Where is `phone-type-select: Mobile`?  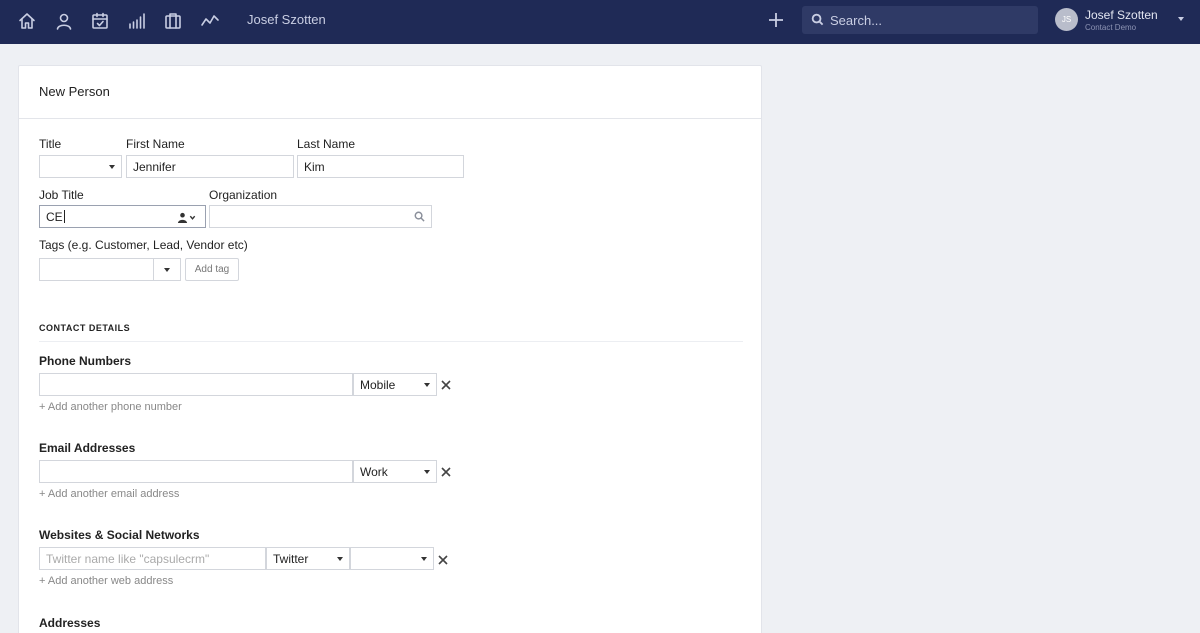 phone-type-select: Mobile is located at coordinates (395, 384).